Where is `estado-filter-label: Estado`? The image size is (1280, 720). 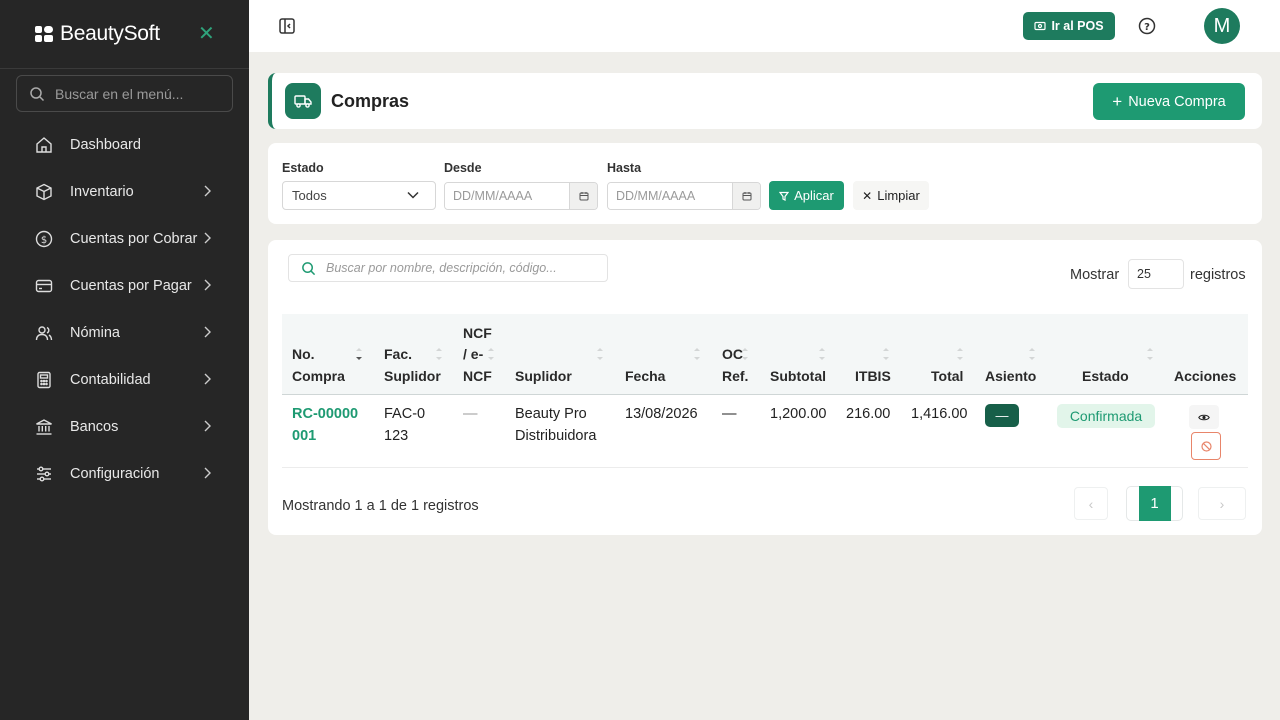
estado-filter-label: Estado is located at coordinates (303, 168).